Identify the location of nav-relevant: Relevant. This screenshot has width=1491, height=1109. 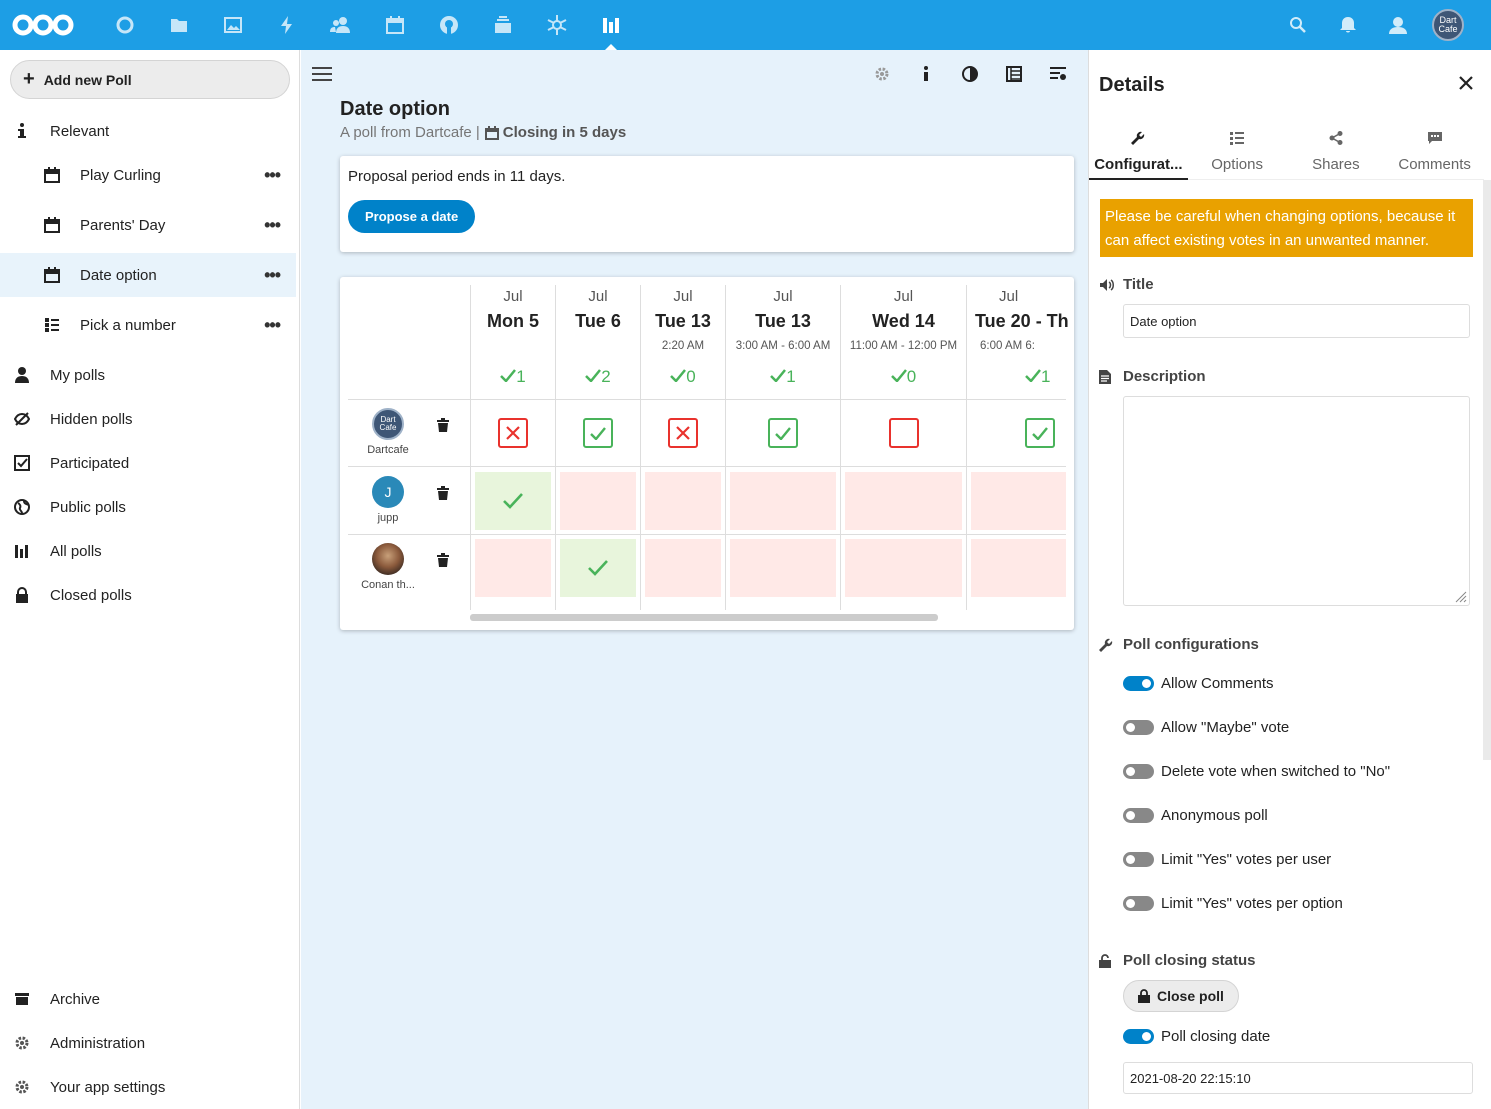
(148, 131).